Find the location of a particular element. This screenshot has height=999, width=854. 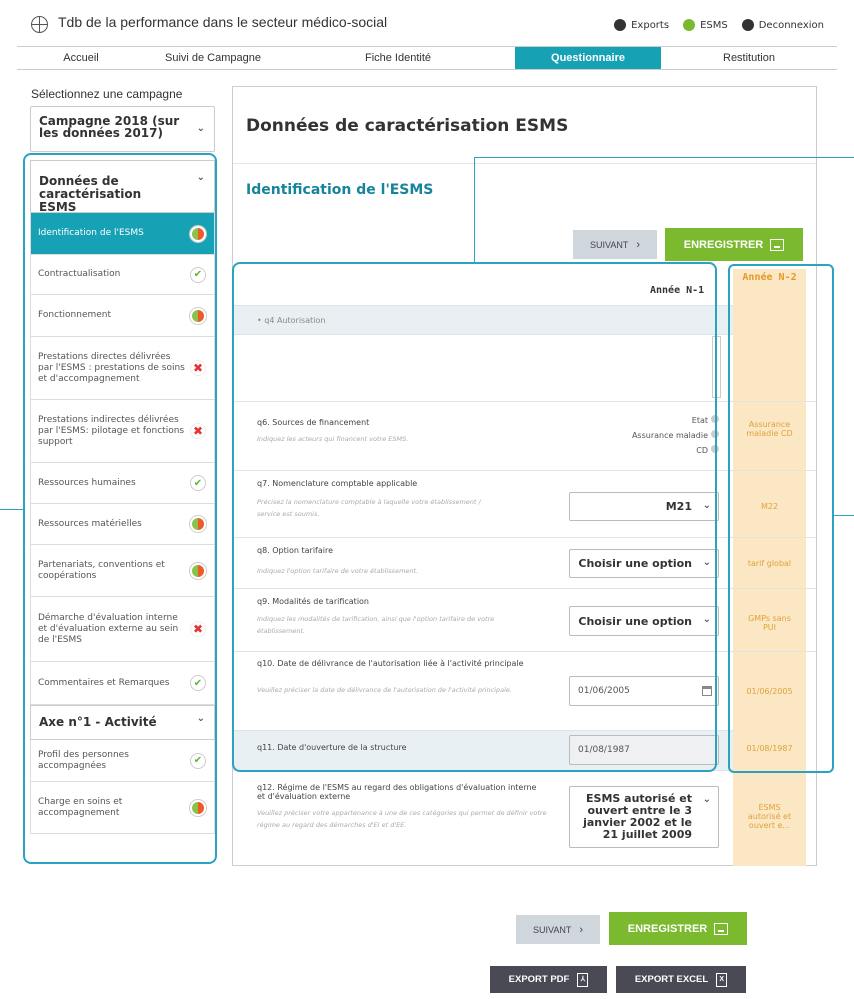

menu-item-identification: Identification de l'ESMS is located at coordinates (122, 234).